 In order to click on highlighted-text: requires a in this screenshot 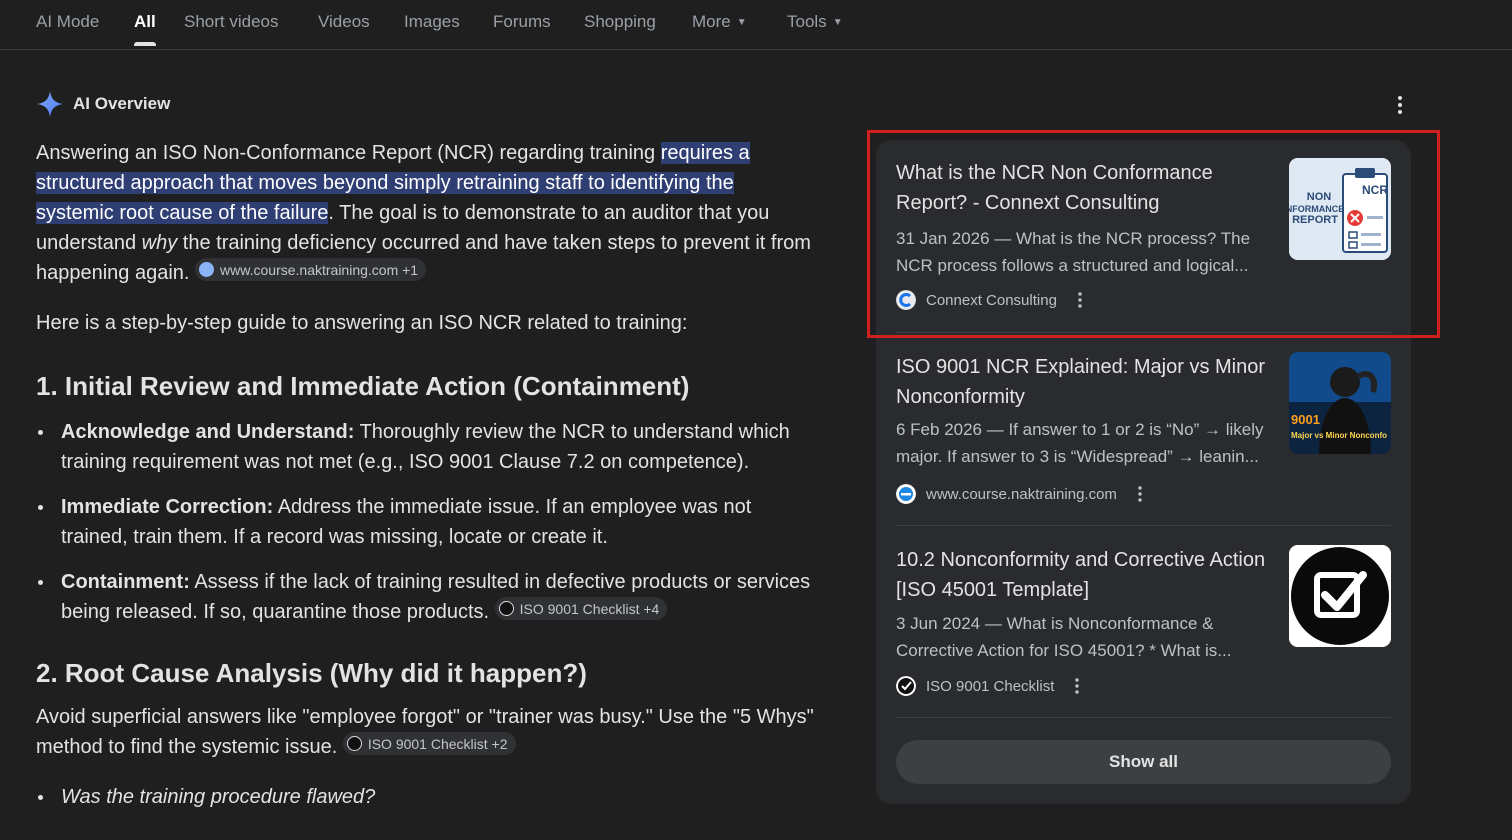, I will do `click(705, 153)`.